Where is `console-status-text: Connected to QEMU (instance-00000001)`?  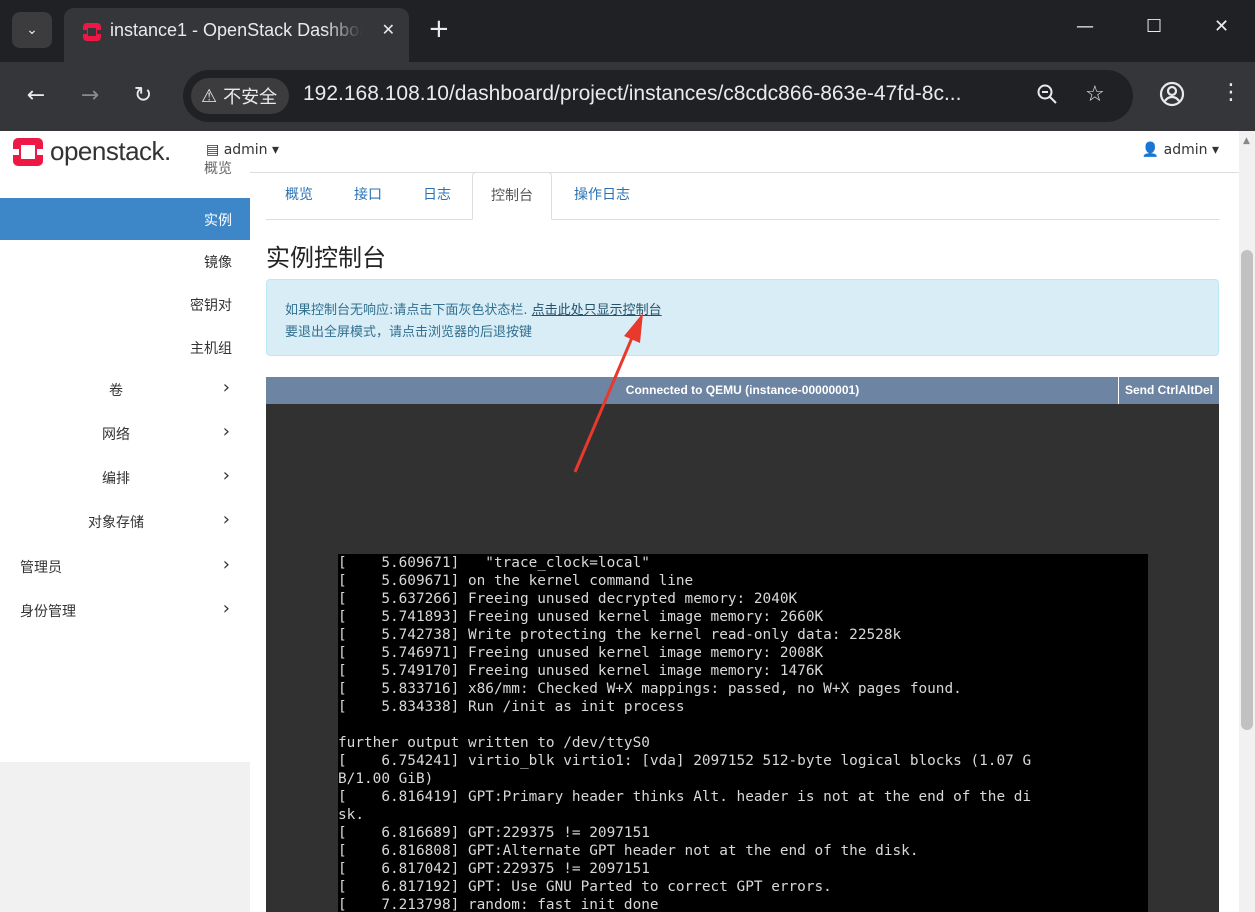 console-status-text: Connected to QEMU (instance-00000001) is located at coordinates (742, 390).